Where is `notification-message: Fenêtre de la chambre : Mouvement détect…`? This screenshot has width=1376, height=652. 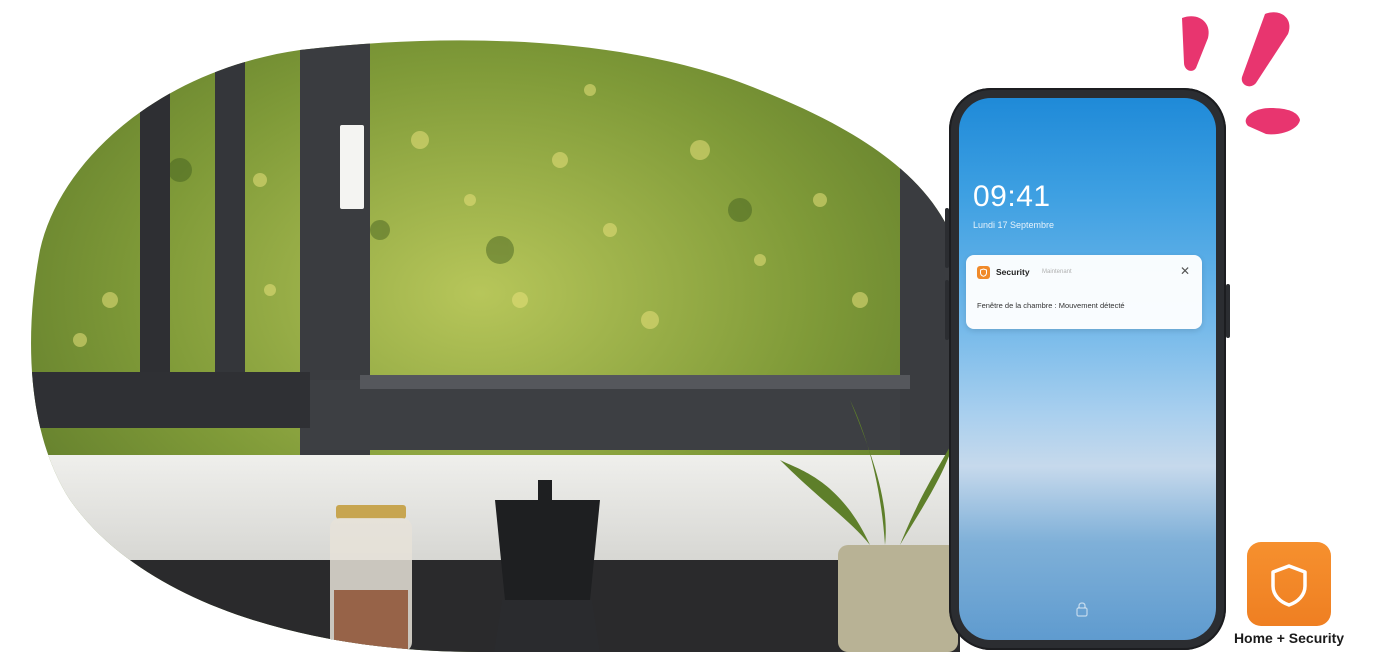 notification-message: Fenêtre de la chambre : Mouvement détect… is located at coordinates (1051, 305).